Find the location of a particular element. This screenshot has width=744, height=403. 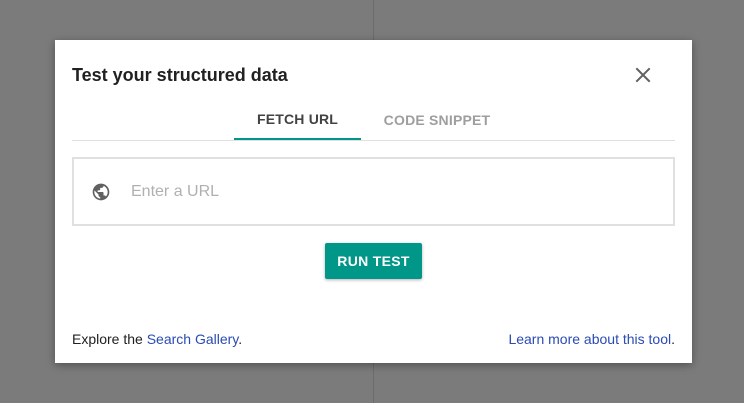

footer-learn-more: Learn more about this tool. is located at coordinates (591, 339).